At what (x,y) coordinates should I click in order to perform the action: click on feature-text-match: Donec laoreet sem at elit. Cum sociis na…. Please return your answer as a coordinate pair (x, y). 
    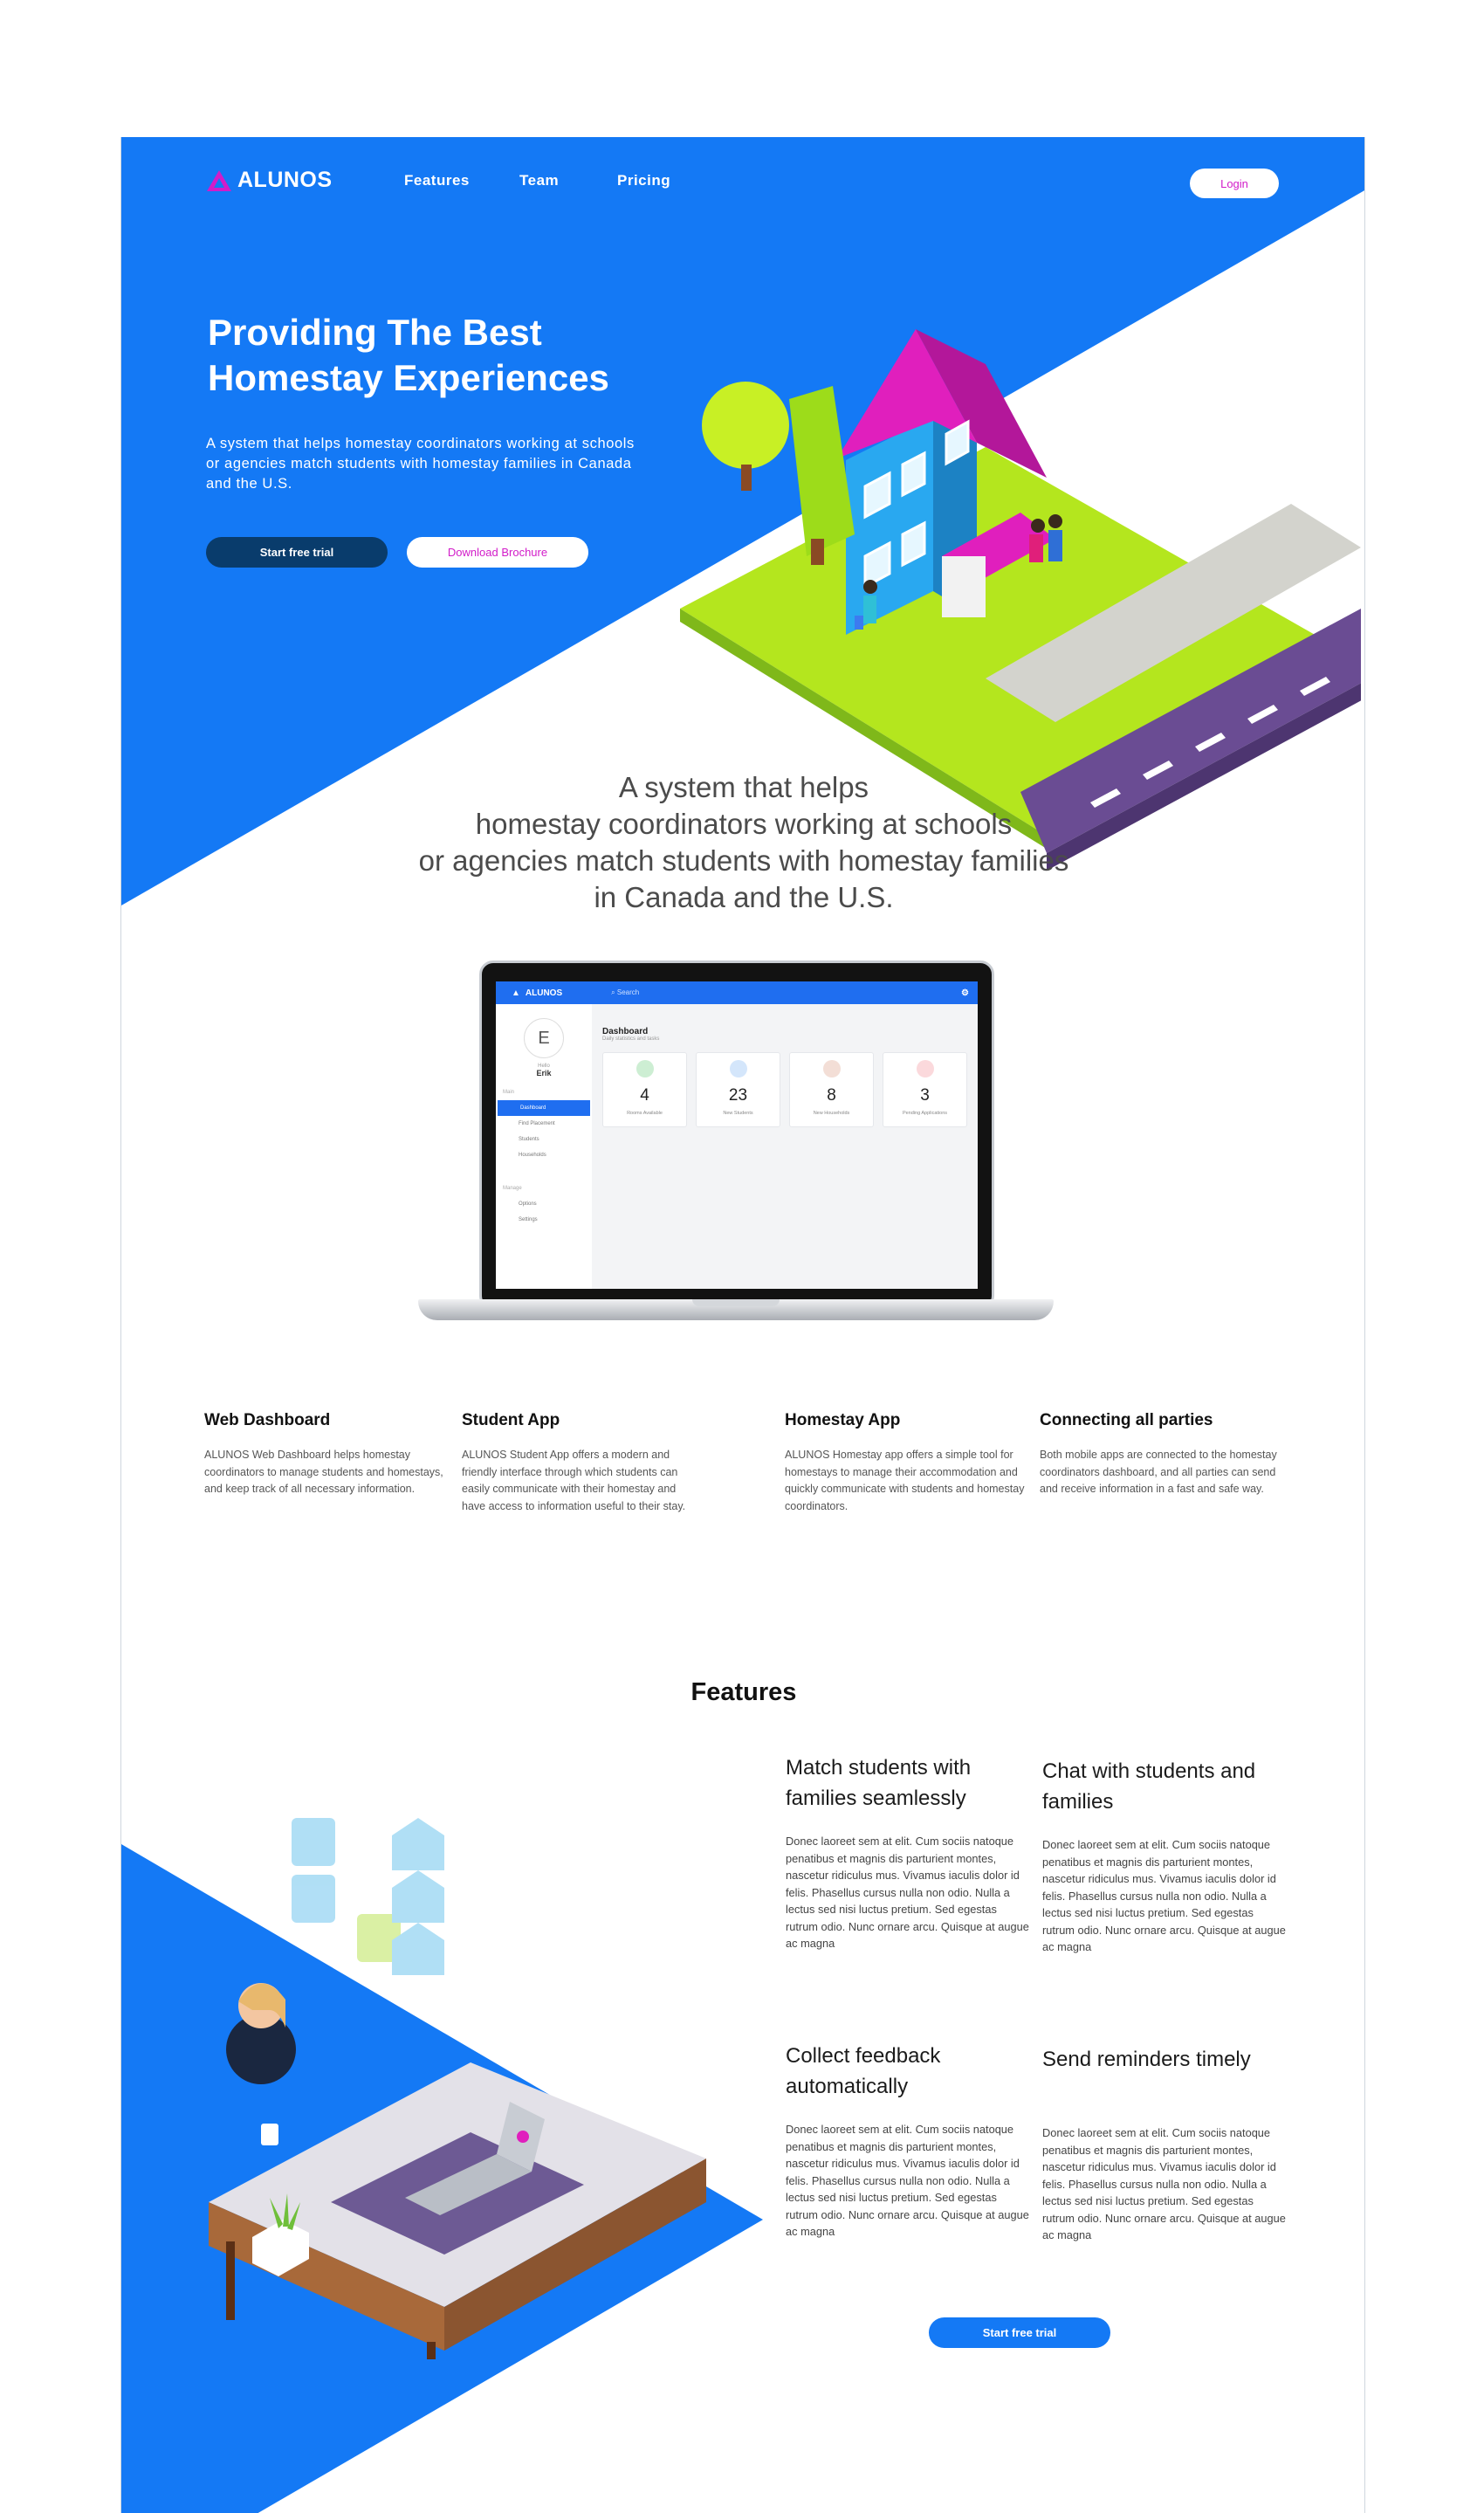
    Looking at the image, I should click on (907, 1892).